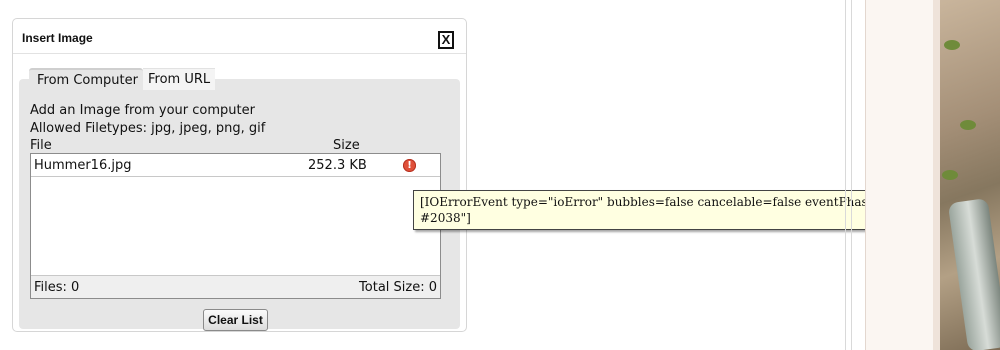 Image resolution: width=1000 pixels, height=350 pixels. Describe the element at coordinates (970, 175) in the screenshot. I see `bird-photo` at that location.